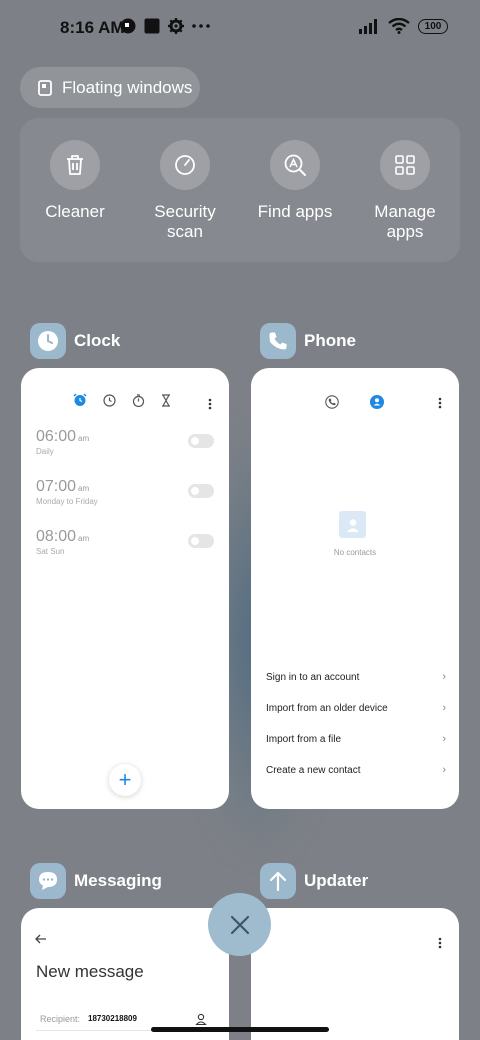 This screenshot has height=1040, width=480. What do you see at coordinates (80, 400) in the screenshot?
I see `alarm-icon` at bounding box center [80, 400].